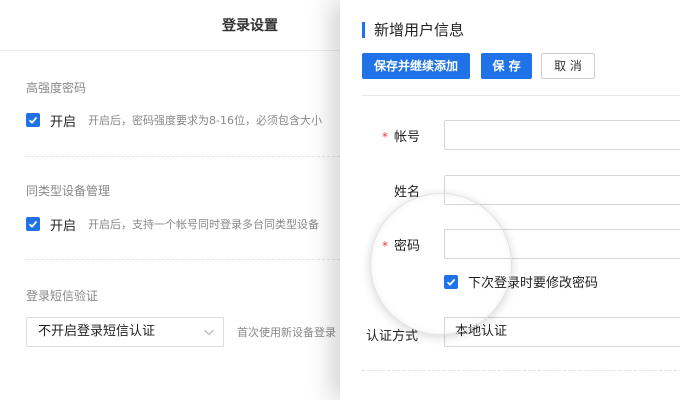  I want to click on password-strength-section-label: 高强度密码, so click(56, 88).